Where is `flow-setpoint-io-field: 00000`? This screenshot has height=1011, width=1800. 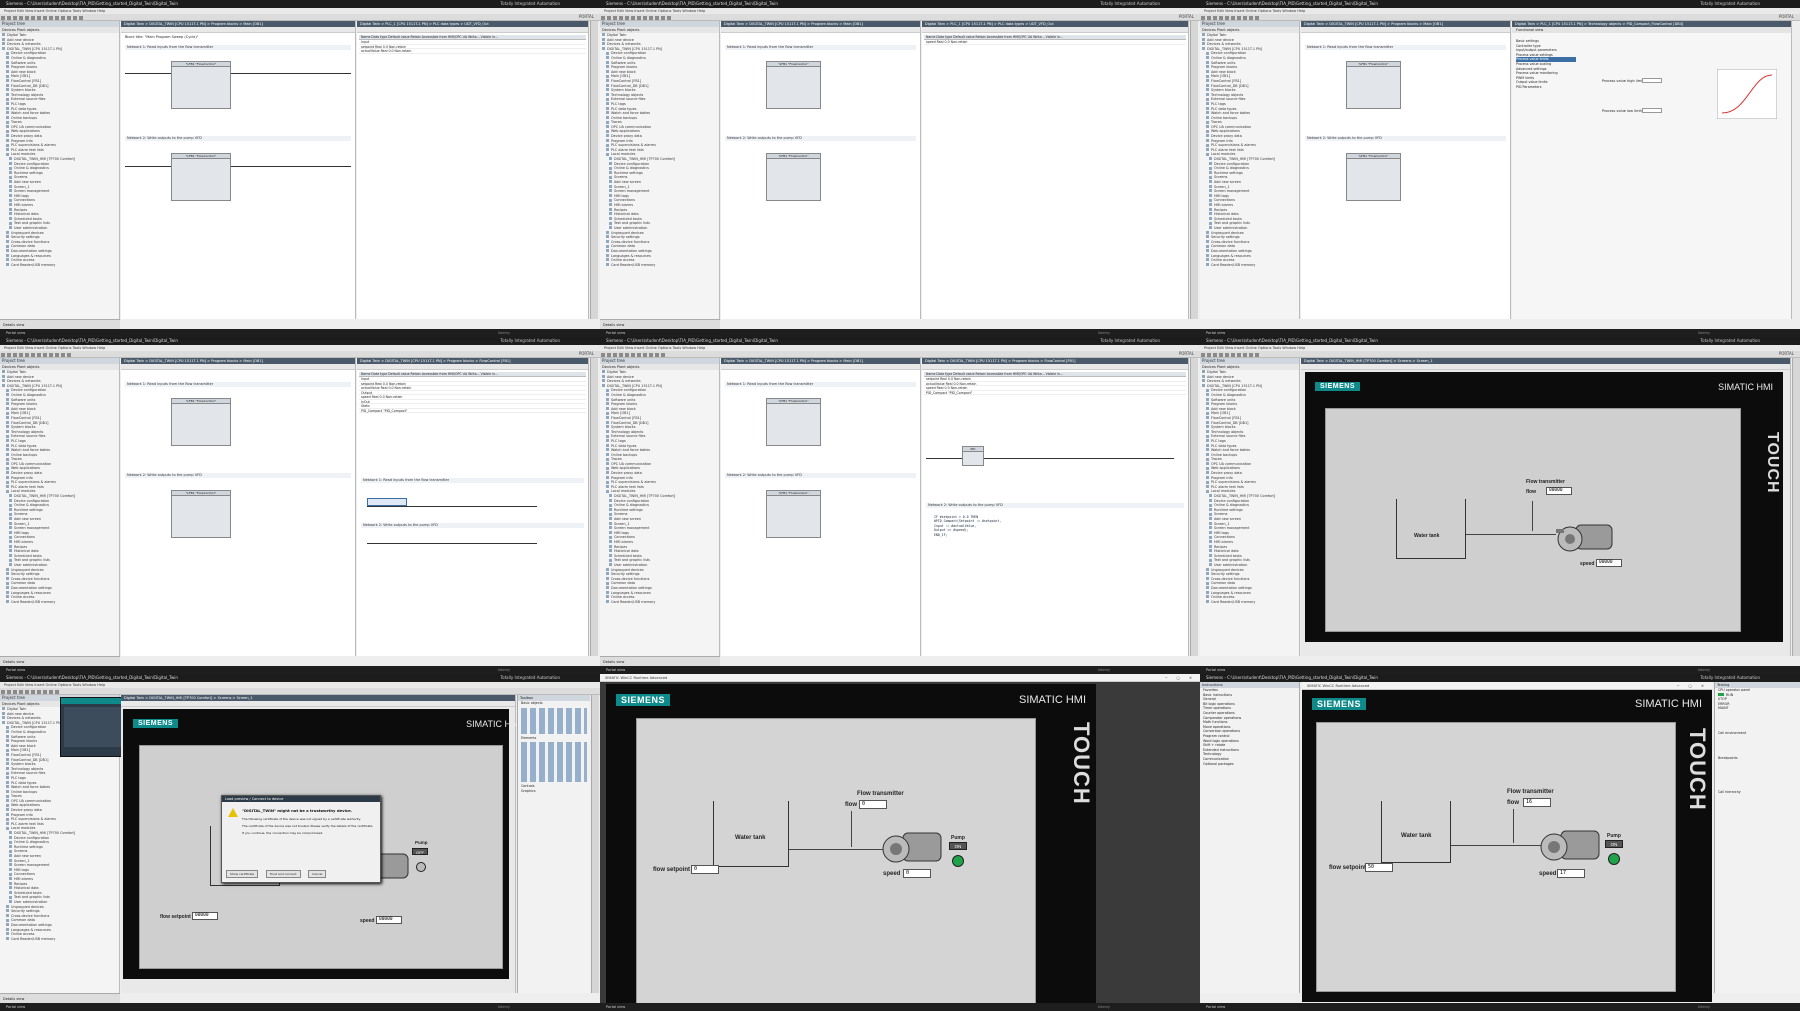
flow-setpoint-io-field: 00000 is located at coordinates (205, 916).